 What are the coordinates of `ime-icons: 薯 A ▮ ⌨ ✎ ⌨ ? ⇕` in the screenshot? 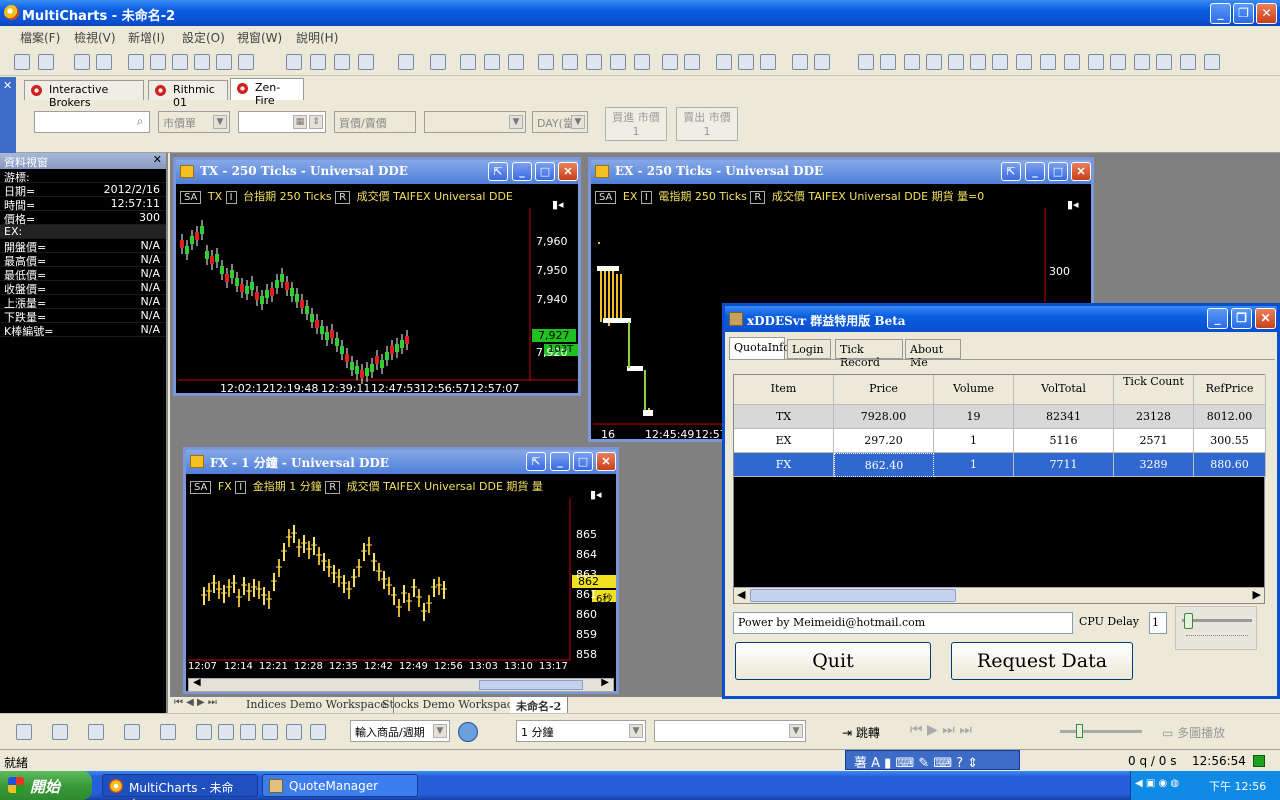 It's located at (916, 761).